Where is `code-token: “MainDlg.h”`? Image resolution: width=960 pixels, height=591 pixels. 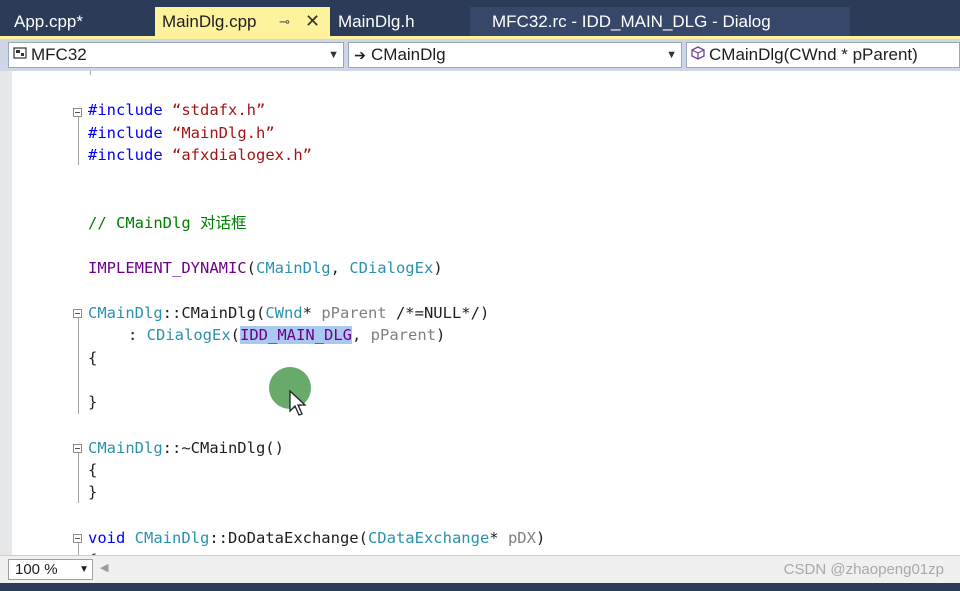
code-token: “MainDlg.h” is located at coordinates (223, 133).